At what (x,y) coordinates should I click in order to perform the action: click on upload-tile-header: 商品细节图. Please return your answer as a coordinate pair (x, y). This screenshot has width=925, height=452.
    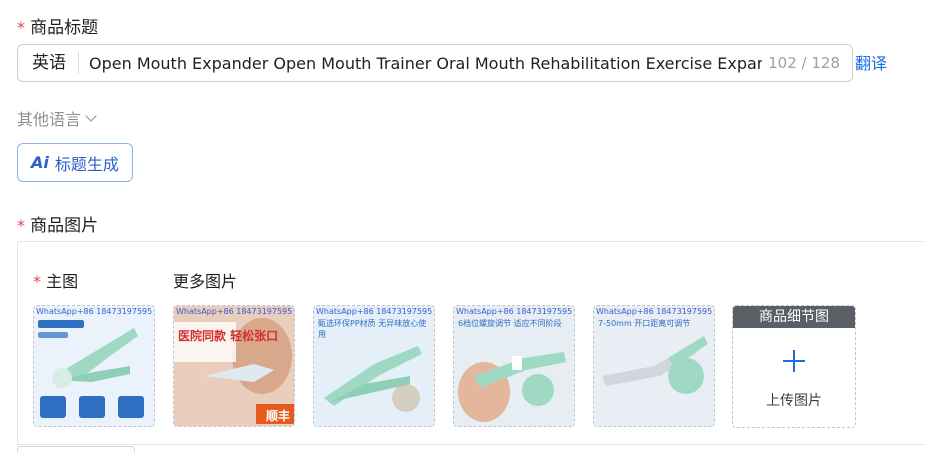
    Looking at the image, I should click on (794, 317).